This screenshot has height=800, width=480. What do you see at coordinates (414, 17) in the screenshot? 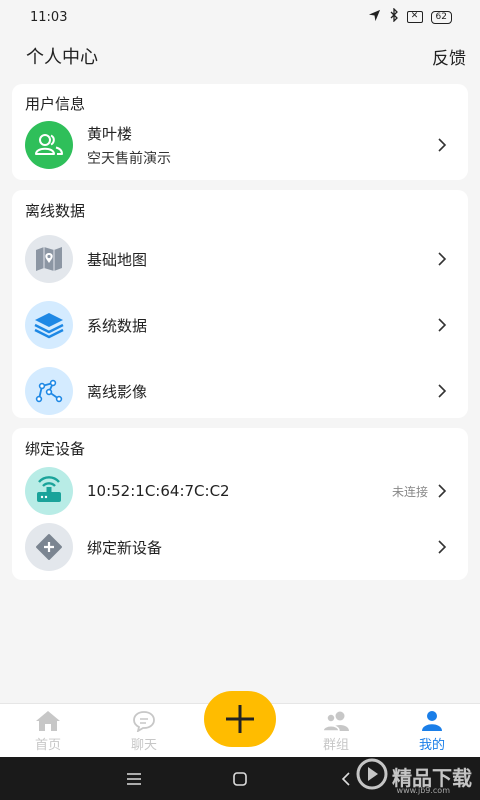
I see `no-sim-icon: ✕` at bounding box center [414, 17].